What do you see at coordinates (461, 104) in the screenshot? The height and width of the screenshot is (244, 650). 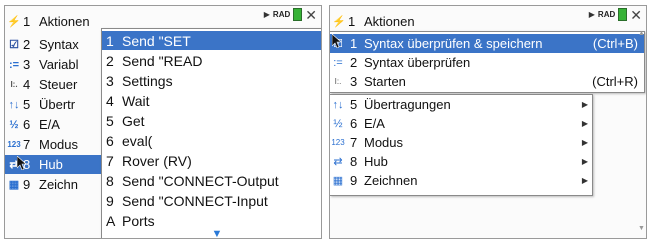 I see `menu-item-uebertragungen: ↑↓ 5 Übertragungen ▶` at bounding box center [461, 104].